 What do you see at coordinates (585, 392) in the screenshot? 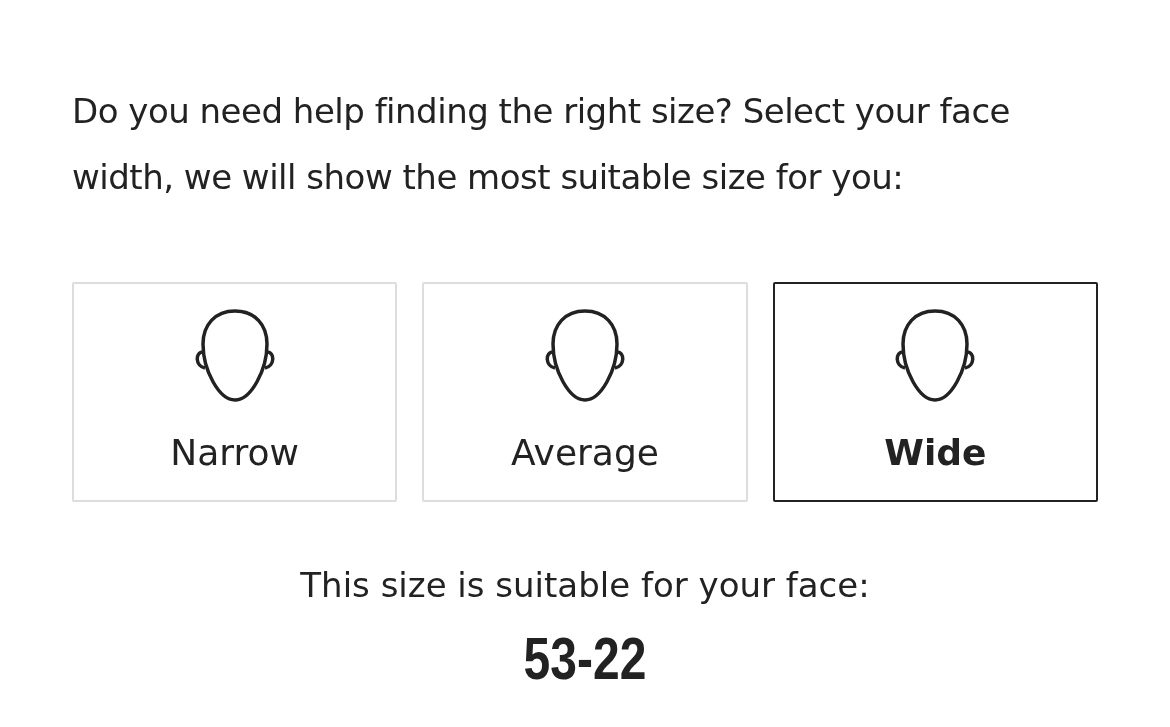
I see `face-width-option: Average` at bounding box center [585, 392].